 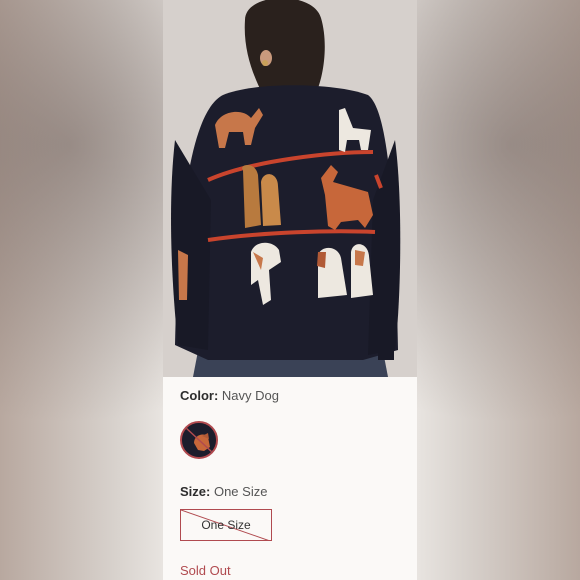 I want to click on color-label-row: Color: Navy Dog, so click(x=229, y=395).